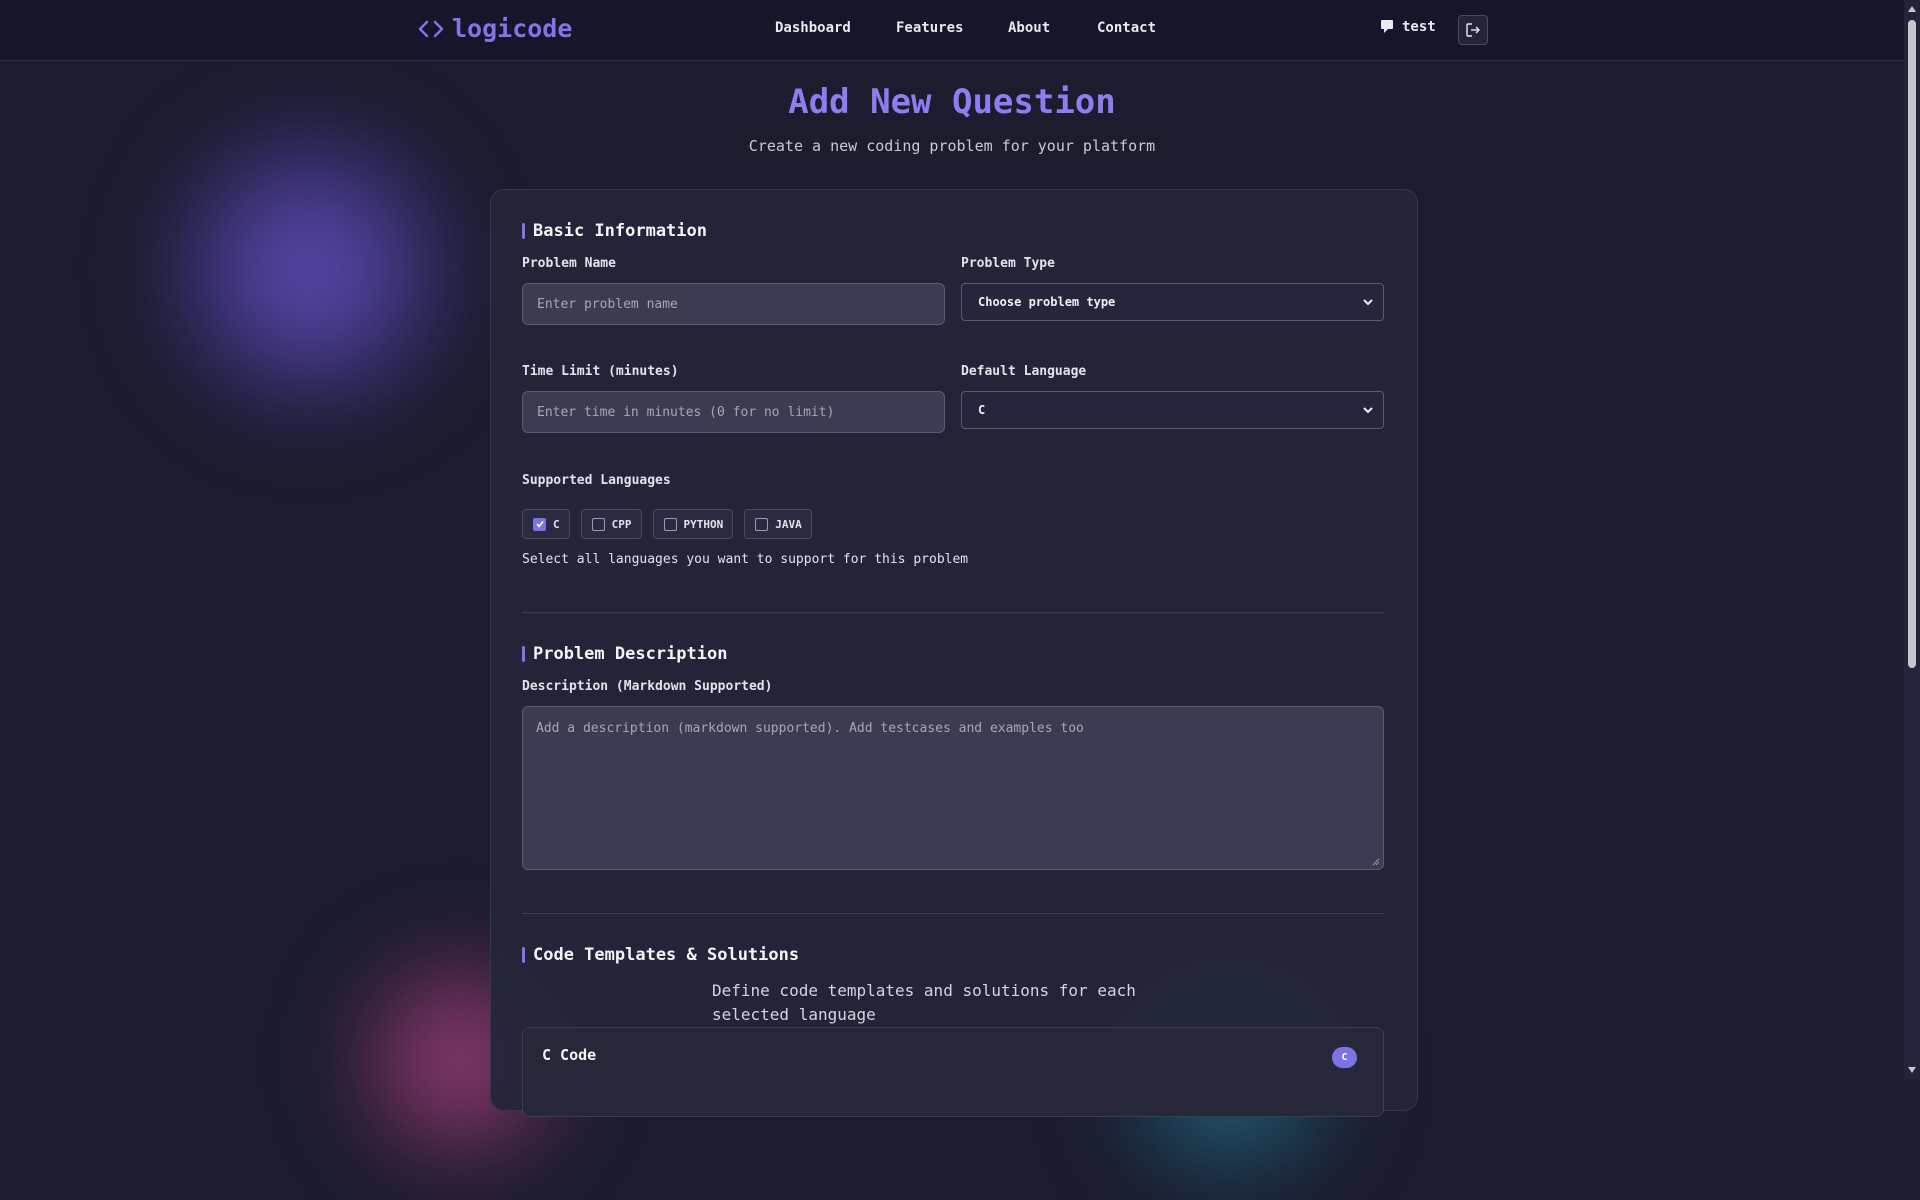 Image resolution: width=1920 pixels, height=1200 pixels. I want to click on brand-name: logicode, so click(512, 28).